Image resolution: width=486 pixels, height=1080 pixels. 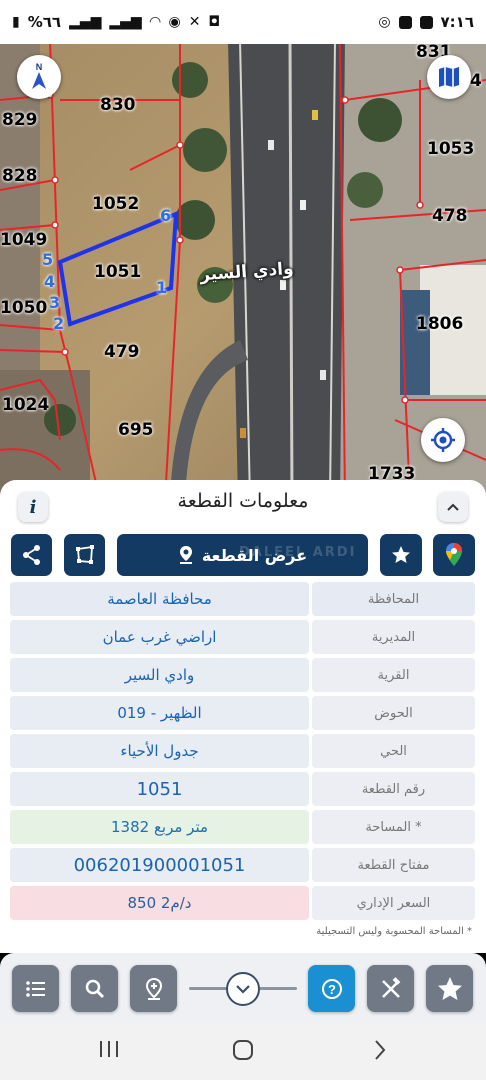 I want to click on show-parcel-button: DALEEL ARDI عرض القطعة, so click(x=242, y=555).